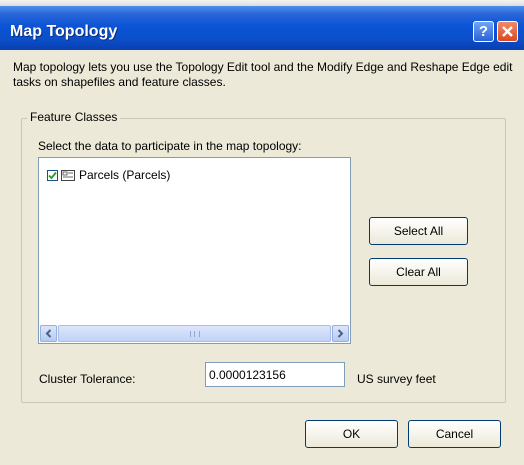  I want to click on horizontal-scrollbar, so click(194, 333).